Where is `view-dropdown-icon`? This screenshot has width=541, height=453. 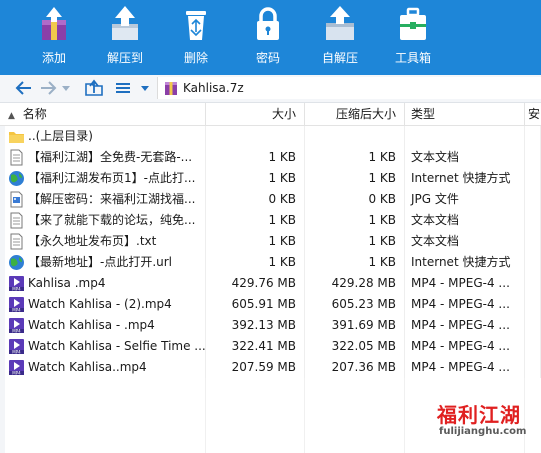
view-dropdown-icon is located at coordinates (145, 88).